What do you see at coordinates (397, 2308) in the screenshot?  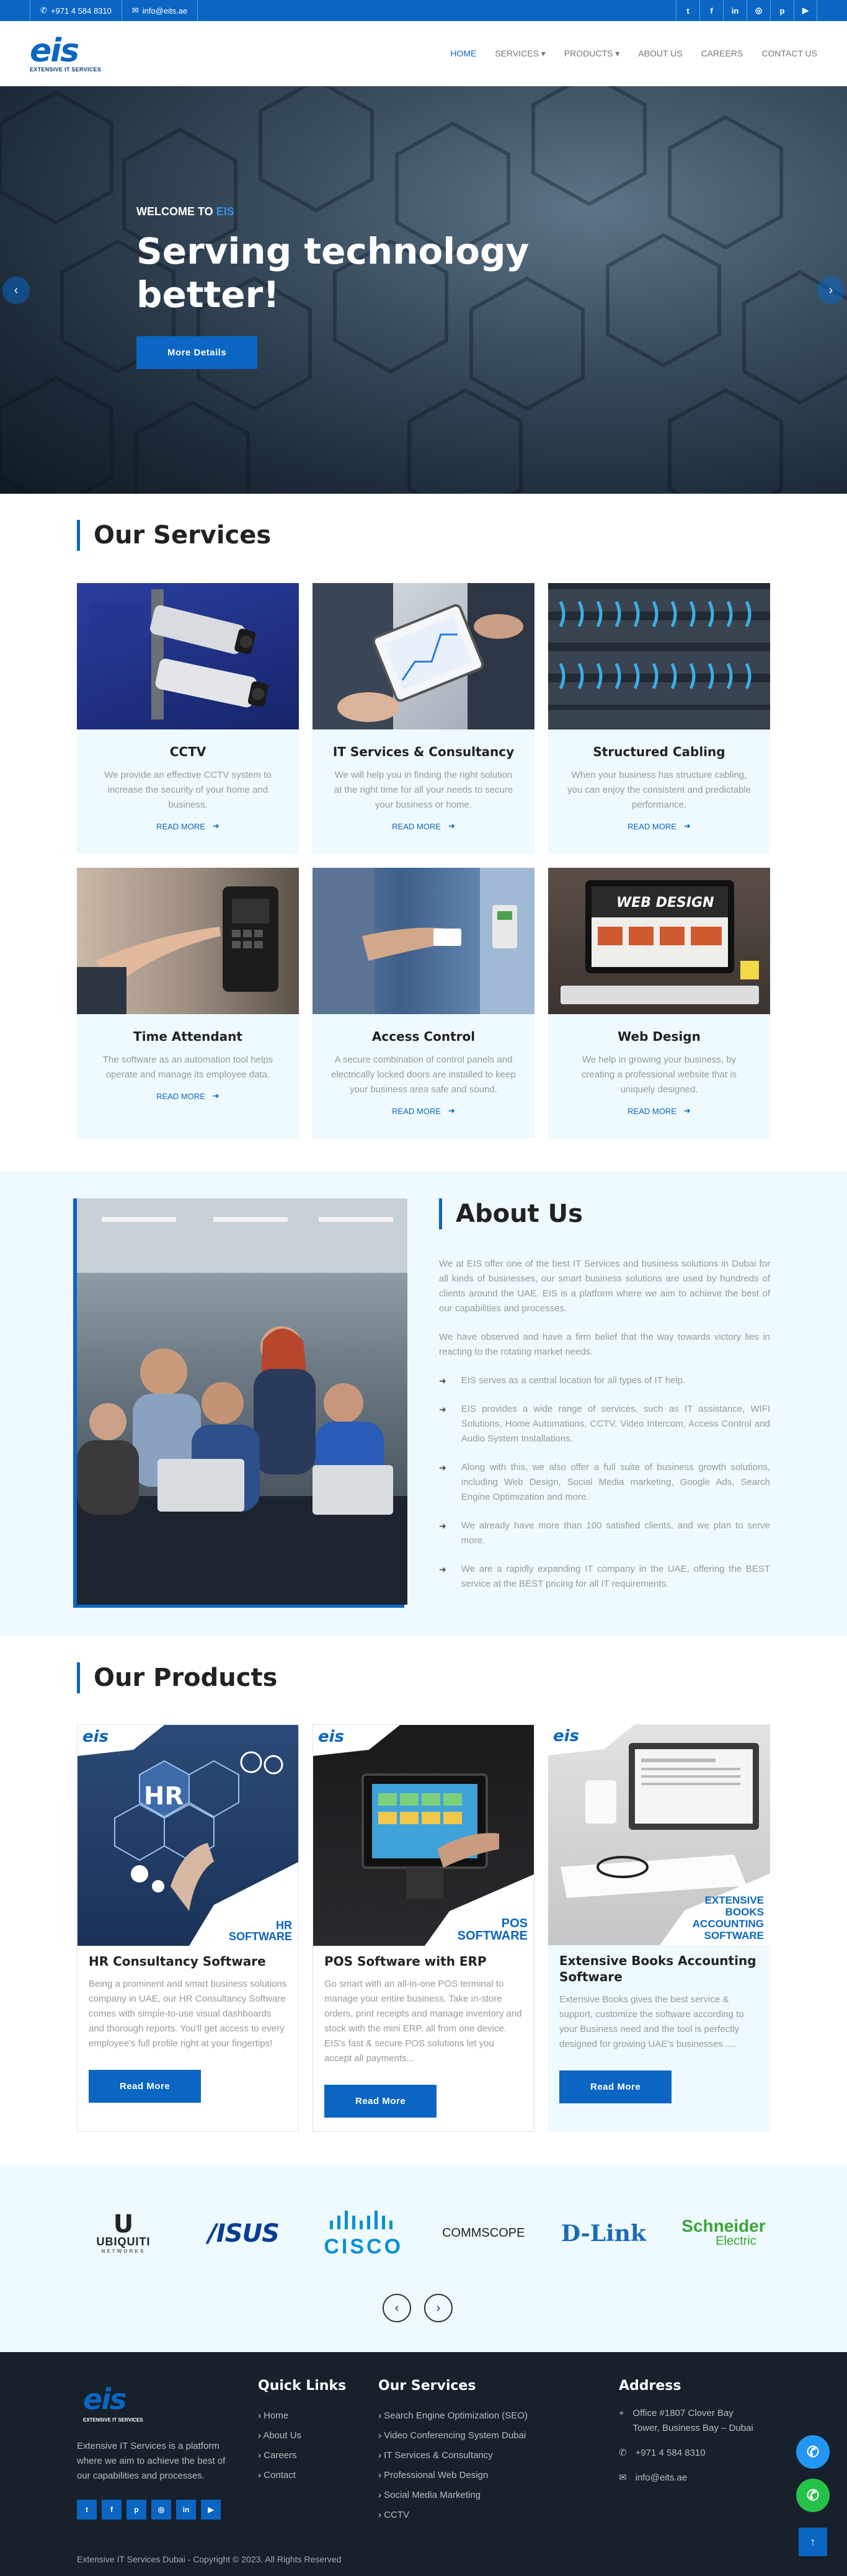 I see `brands-prev-button: ‹` at bounding box center [397, 2308].